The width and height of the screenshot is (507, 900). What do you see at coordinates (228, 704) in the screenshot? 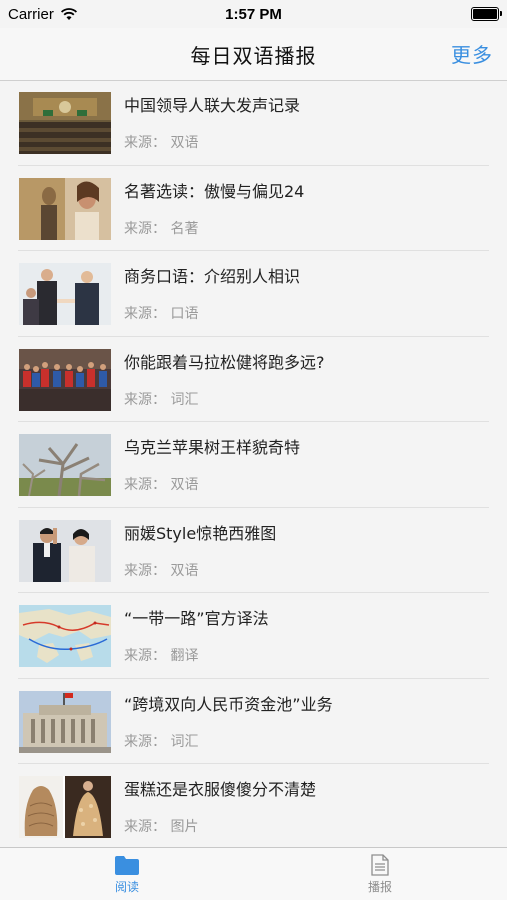
I see `article-title: “跨境双向人民币资金池”业务` at bounding box center [228, 704].